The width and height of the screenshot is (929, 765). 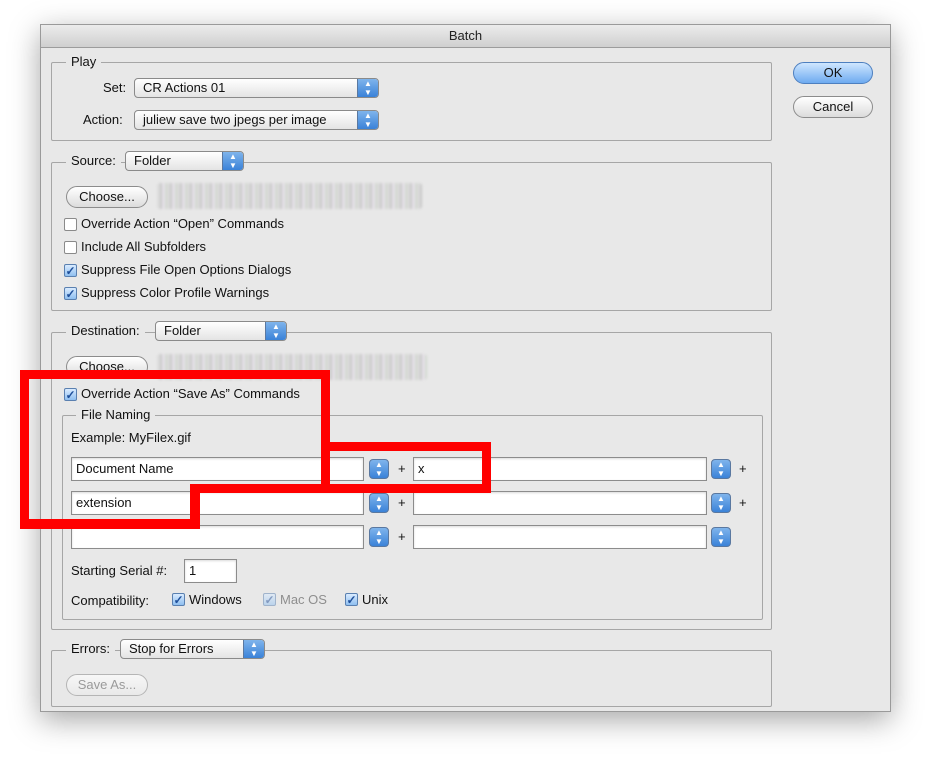 I want to click on source-path-blurred, so click(x=289, y=196).